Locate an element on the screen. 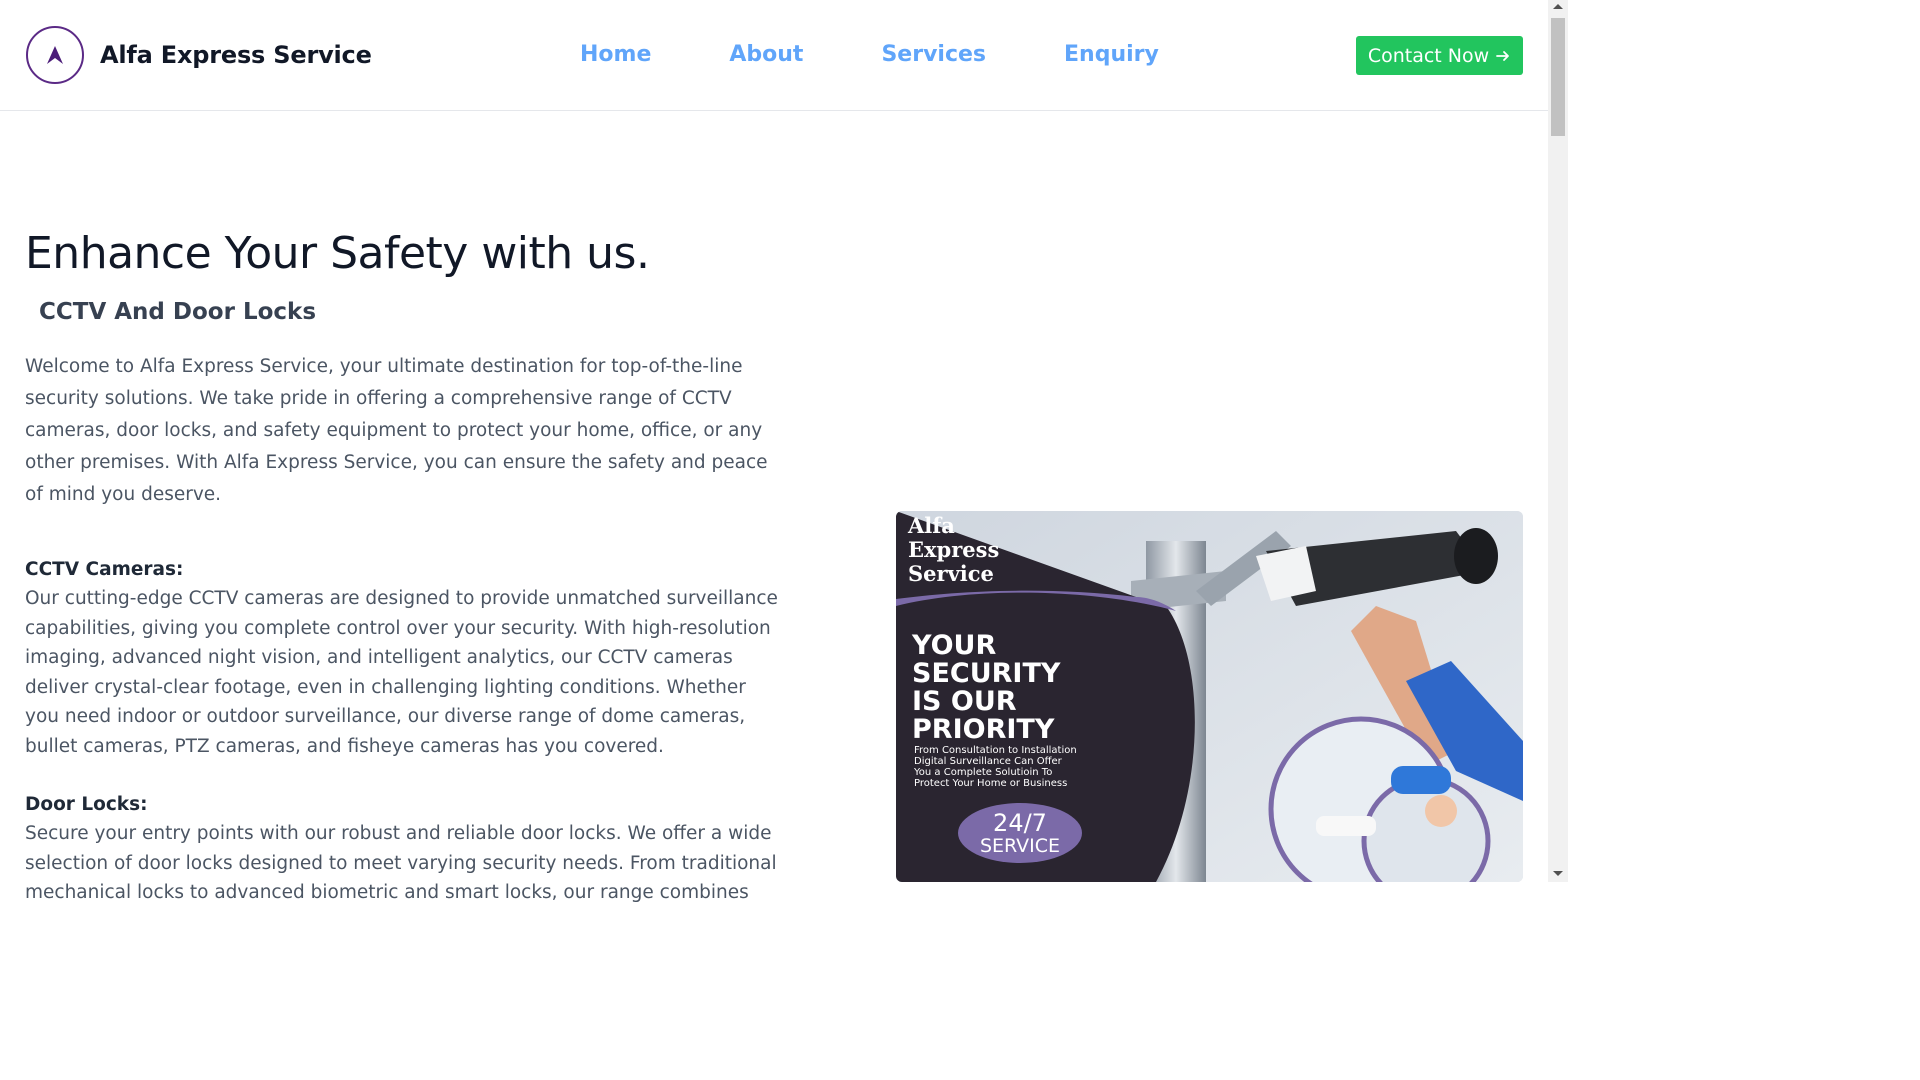 This screenshot has width=1920, height=1080. cctv-section-title: CCTV Cameras: is located at coordinates (104, 569).